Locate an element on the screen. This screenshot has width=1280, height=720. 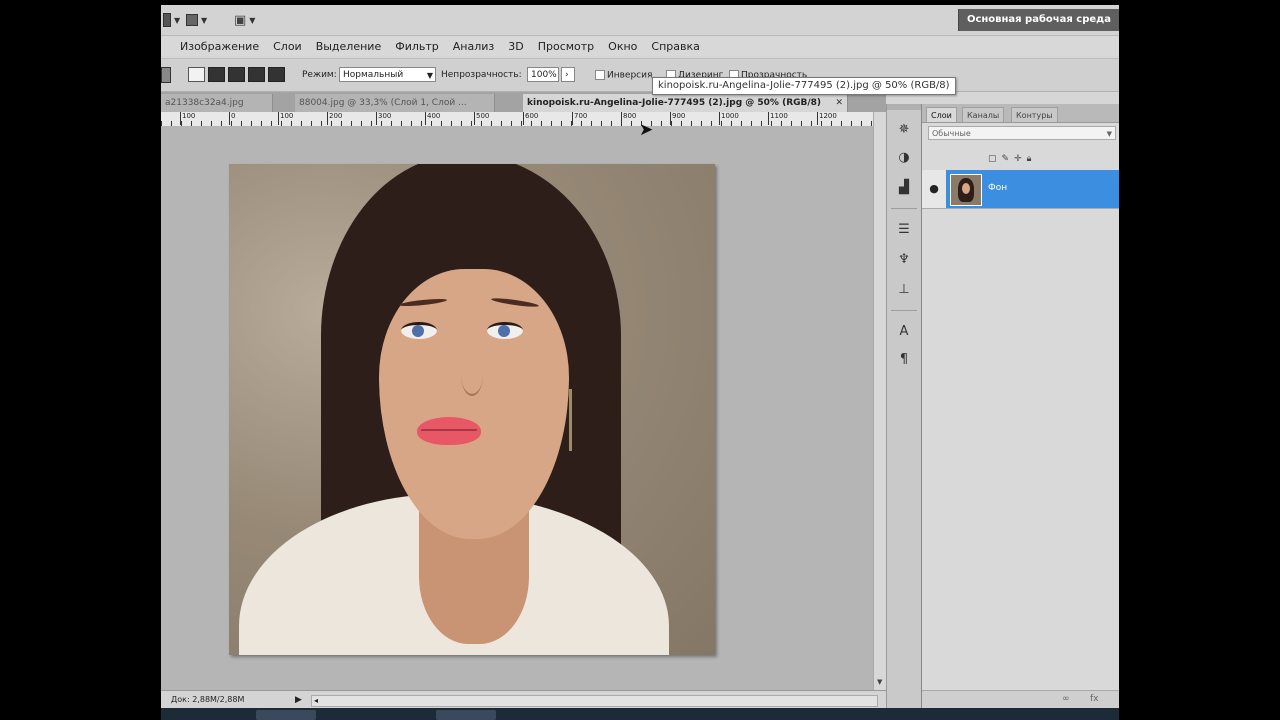
menu-select: Выделение is located at coordinates (349, 46).